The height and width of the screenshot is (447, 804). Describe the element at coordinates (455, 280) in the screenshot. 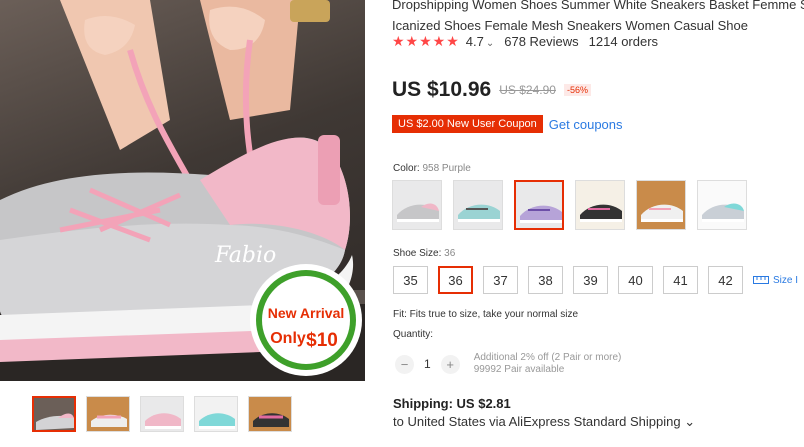

I see `size-option: 36` at that location.